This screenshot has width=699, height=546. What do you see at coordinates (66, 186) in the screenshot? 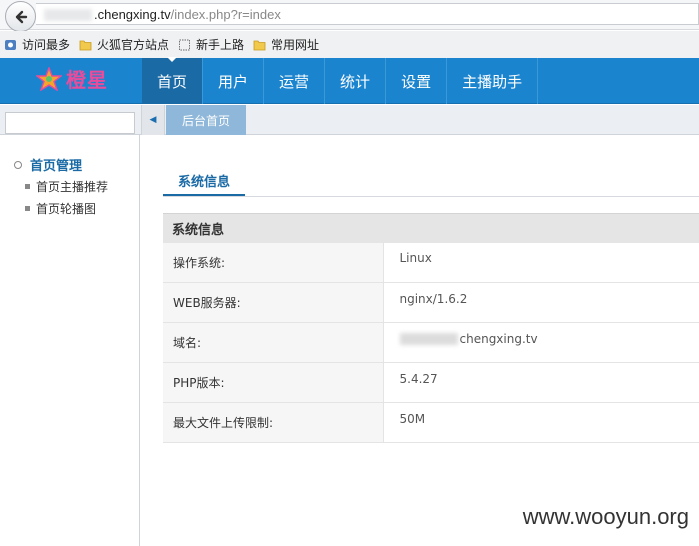
I see `sidebar-item-streamer-recommend: 首页主播推荐` at bounding box center [66, 186].